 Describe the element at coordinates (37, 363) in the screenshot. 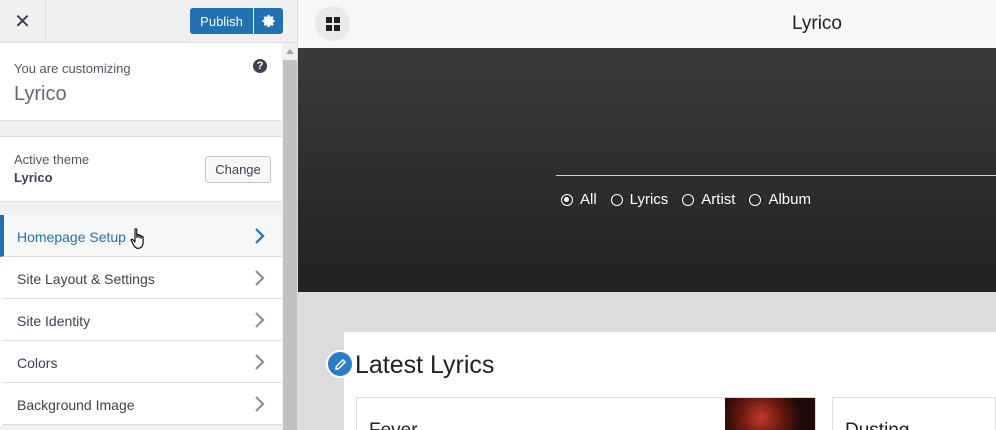

I see `menu-item-label: Colors` at that location.